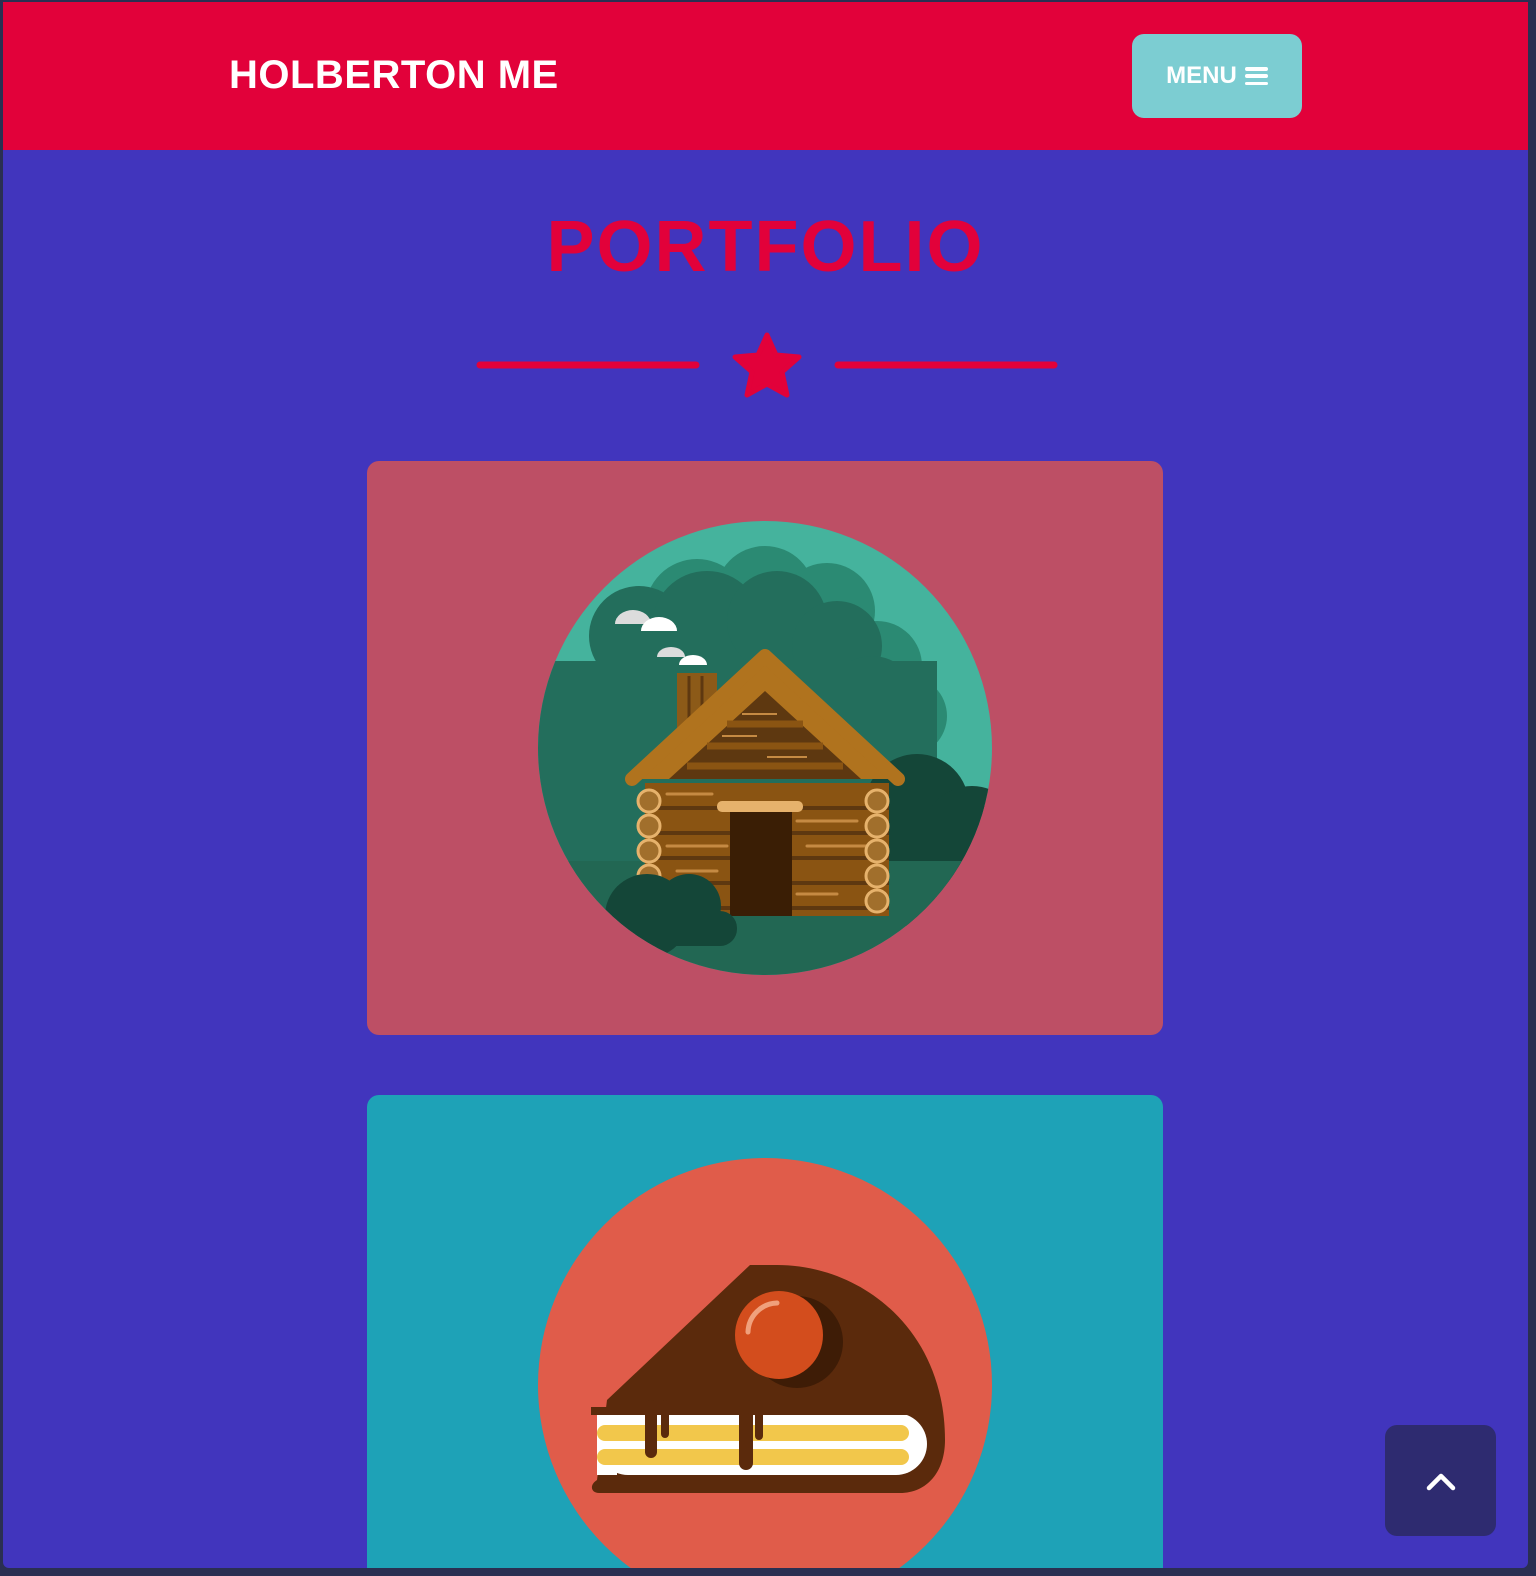 The height and width of the screenshot is (1576, 1536). I want to click on navbar: HOLBERTON ME MENU, so click(765, 76).